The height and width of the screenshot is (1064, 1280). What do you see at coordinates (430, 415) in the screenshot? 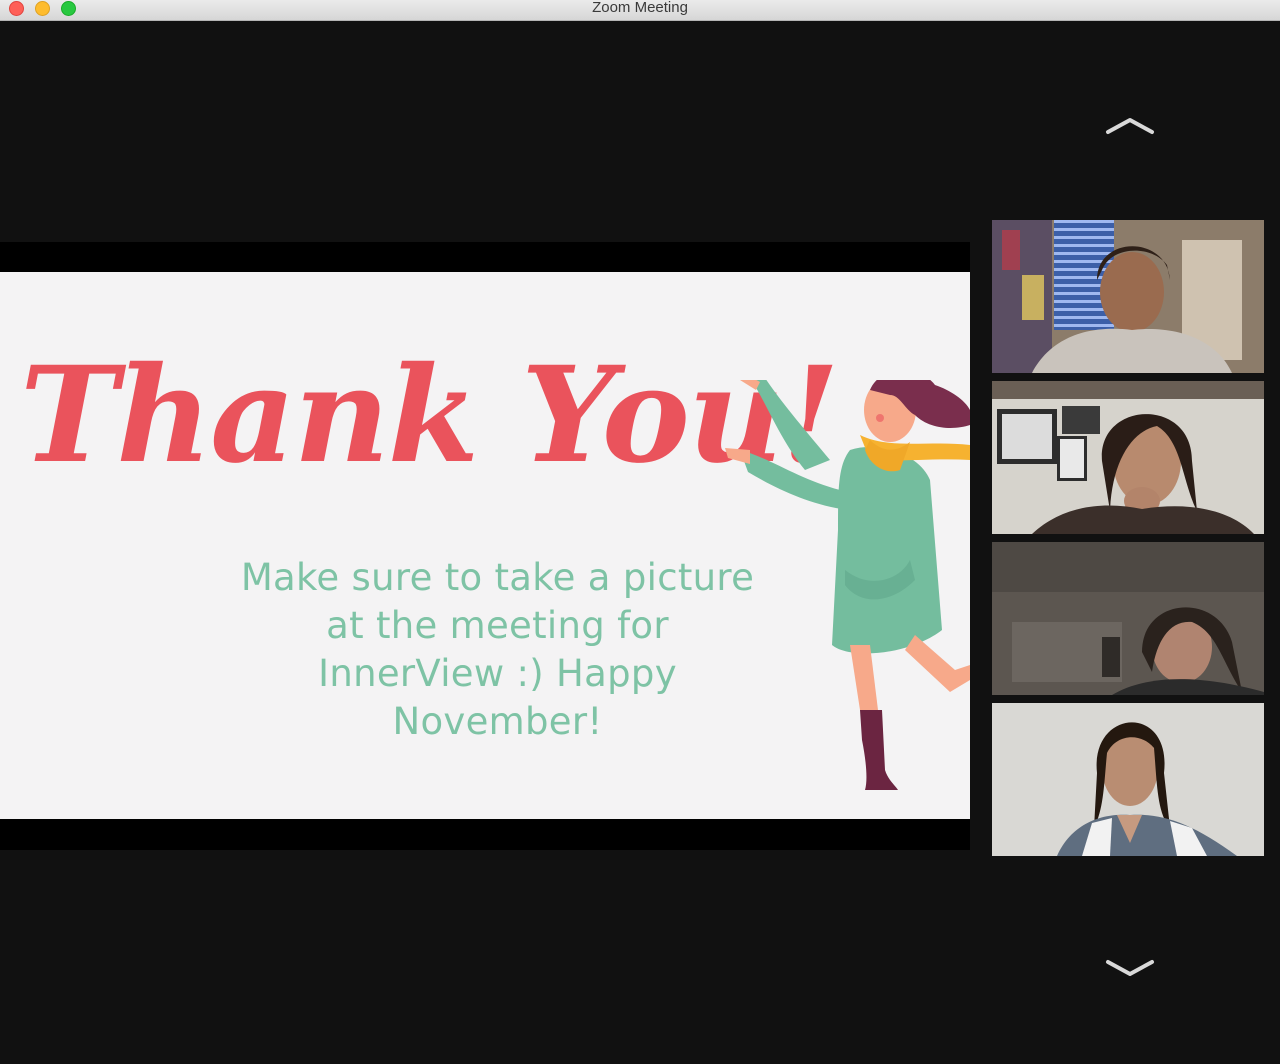
I see `slide-title: Thank You!` at bounding box center [430, 415].